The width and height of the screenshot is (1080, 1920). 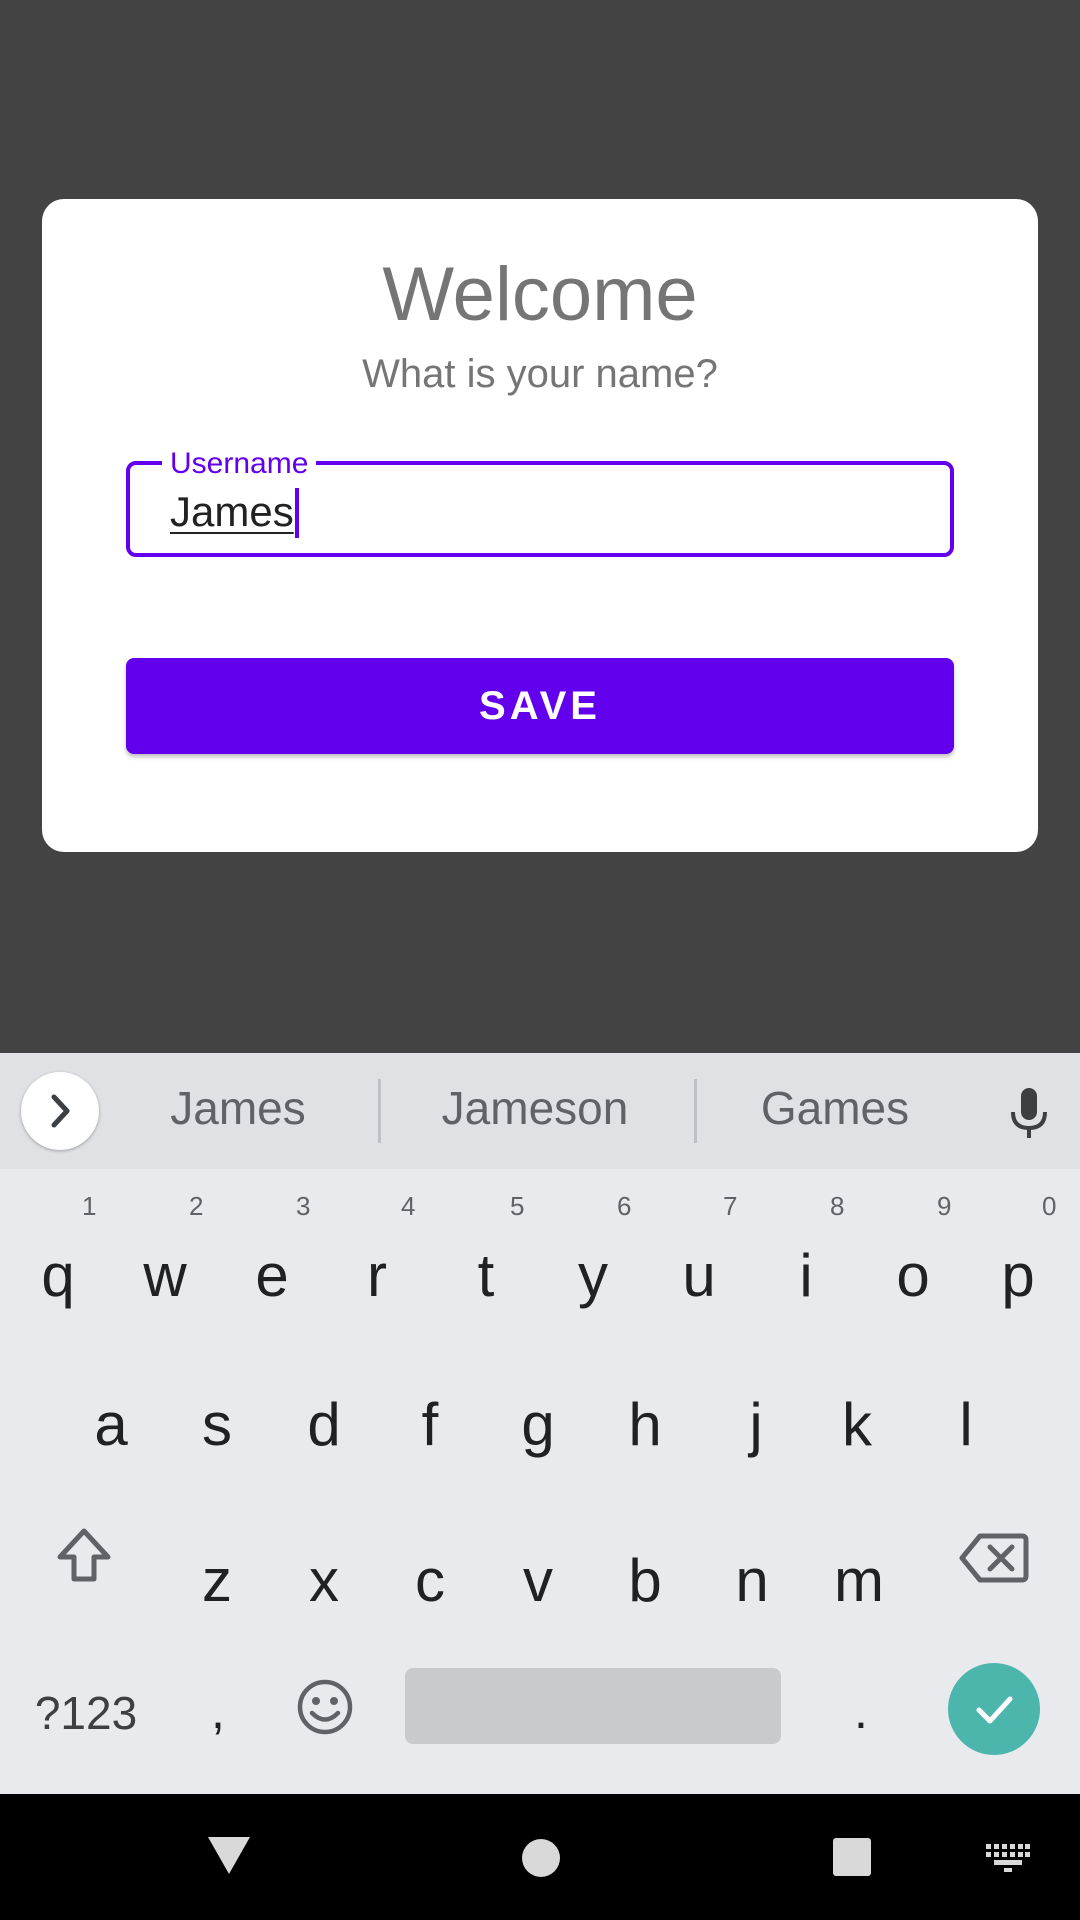 I want to click on suggestion-strip: James Jameson Games, so click(x=540, y=1111).